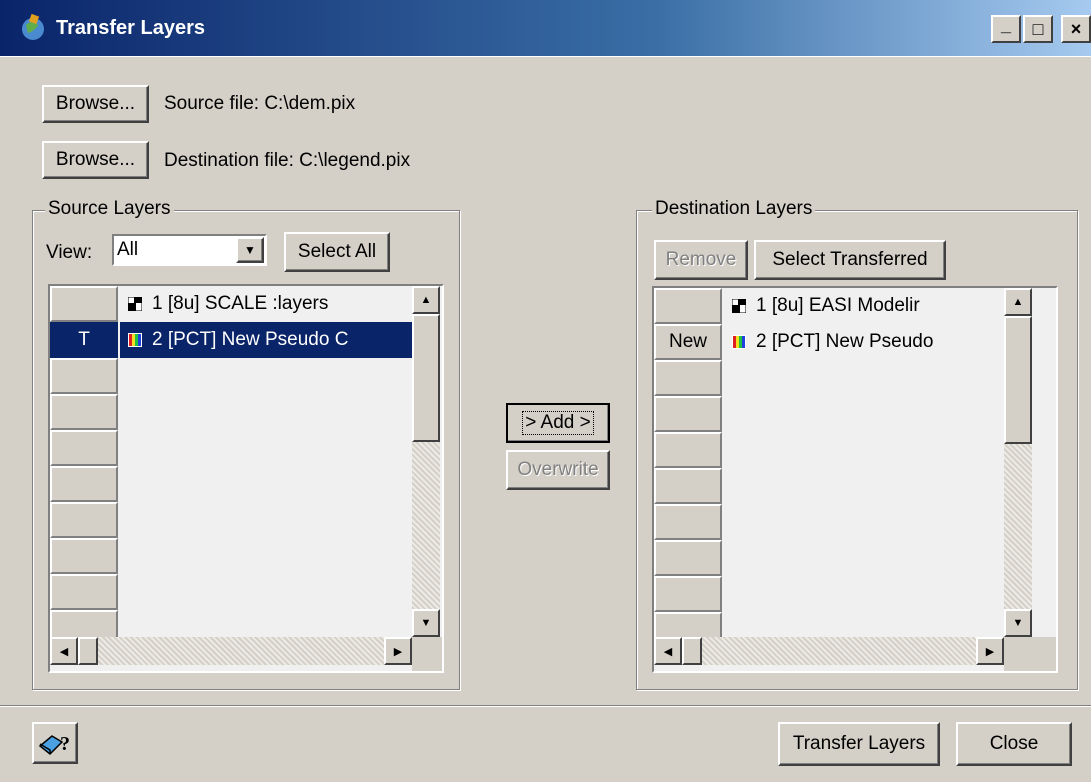 The width and height of the screenshot is (1091, 782). Describe the element at coordinates (337, 252) in the screenshot. I see `select-all-button: Select All` at that location.